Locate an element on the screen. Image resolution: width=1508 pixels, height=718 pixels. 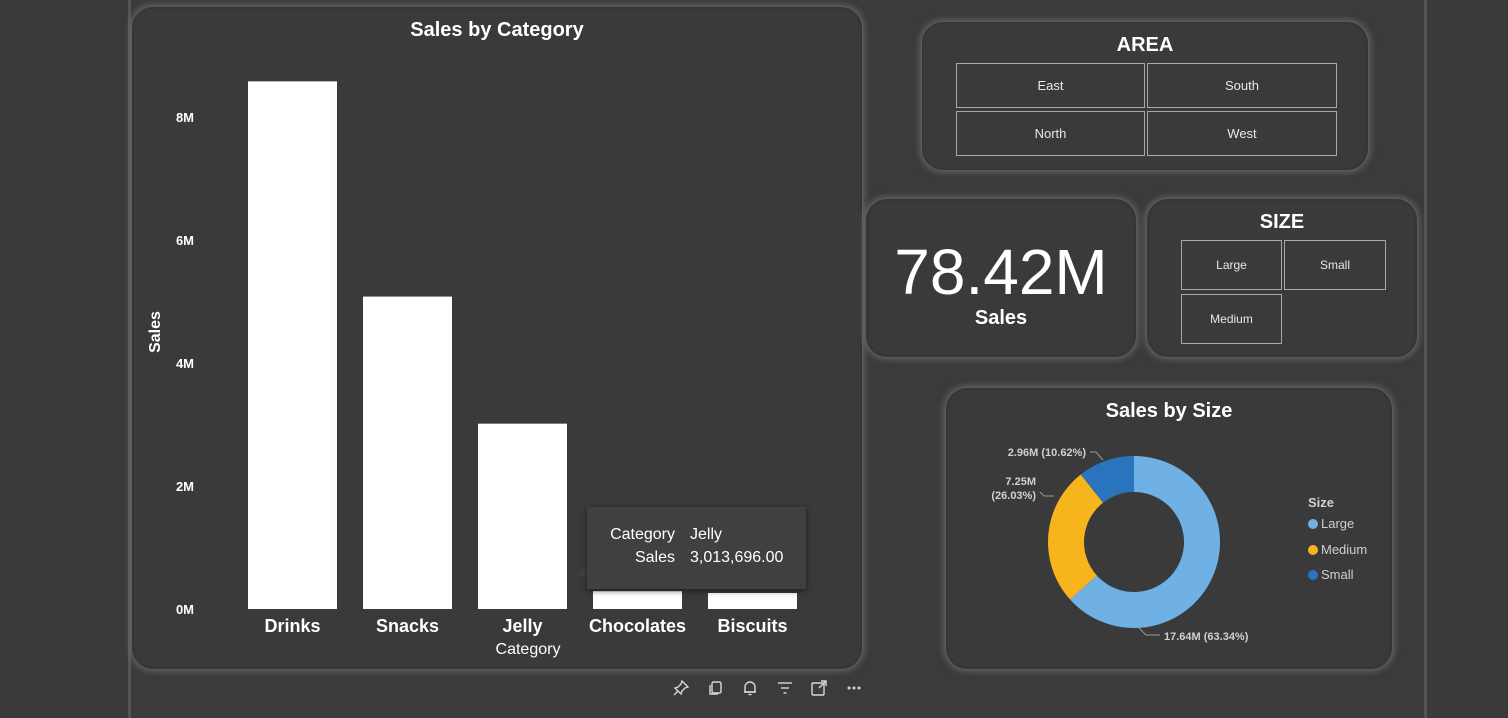
data-label-medium: 7.25M is located at coordinates (1020, 482).